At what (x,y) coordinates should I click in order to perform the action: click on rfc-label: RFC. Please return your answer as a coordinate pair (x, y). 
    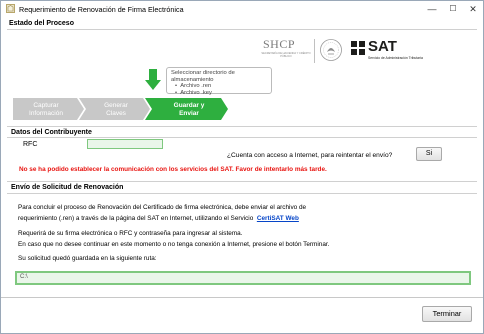
    Looking at the image, I should click on (30, 144).